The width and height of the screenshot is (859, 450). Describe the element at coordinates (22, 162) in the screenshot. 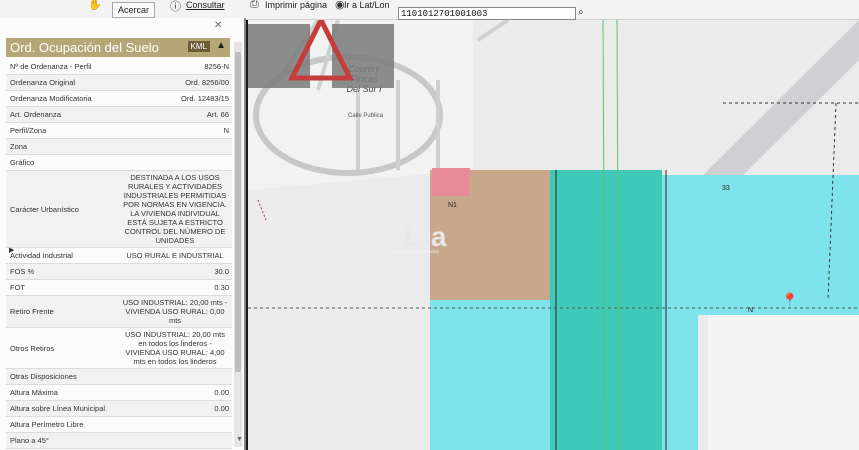

I see `attribute-label: Gráfico` at that location.